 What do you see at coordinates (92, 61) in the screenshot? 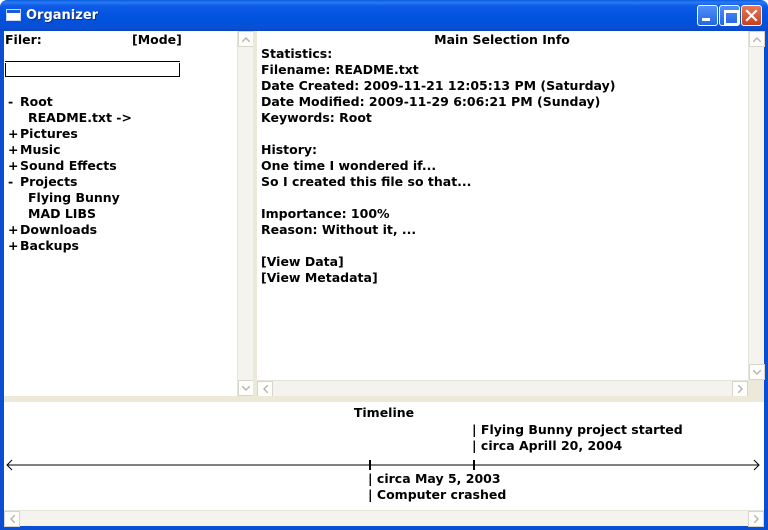
I see `filer-input-border` at bounding box center [92, 61].